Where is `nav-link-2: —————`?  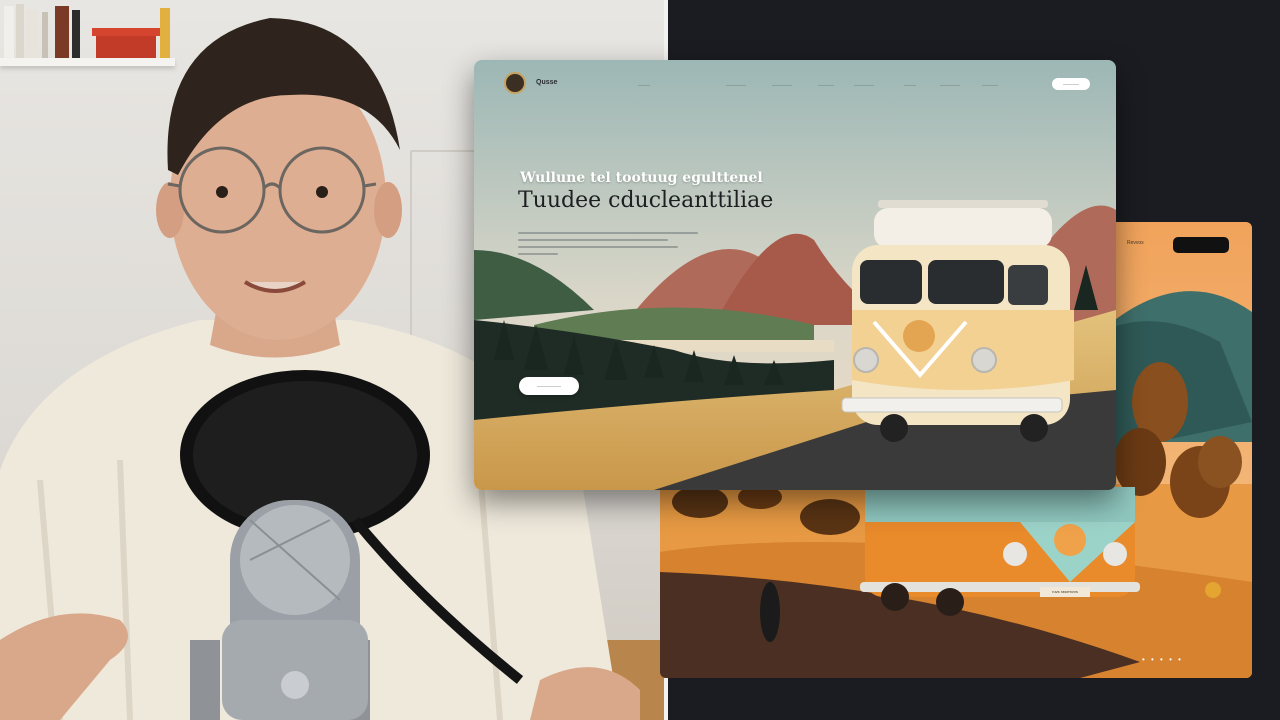 nav-link-2: ————— is located at coordinates (736, 84).